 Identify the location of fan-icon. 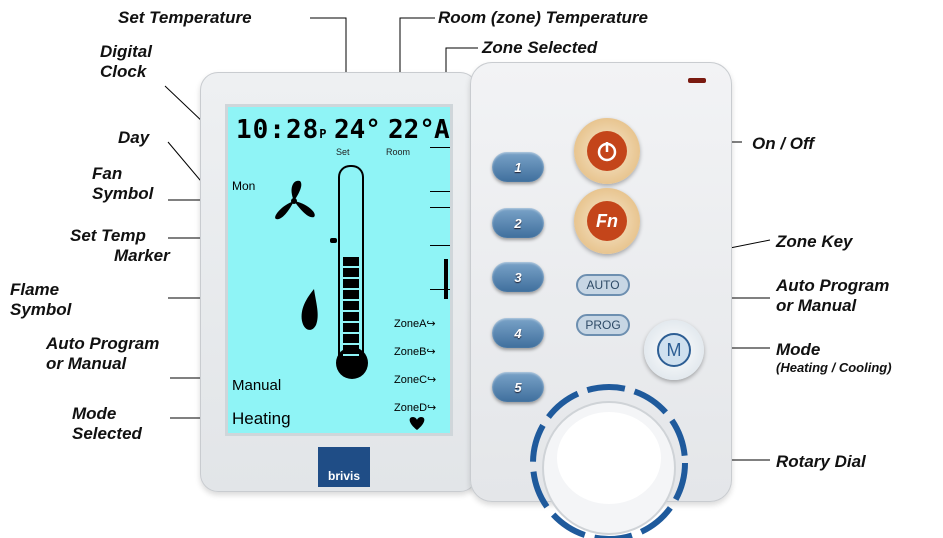
(295, 200).